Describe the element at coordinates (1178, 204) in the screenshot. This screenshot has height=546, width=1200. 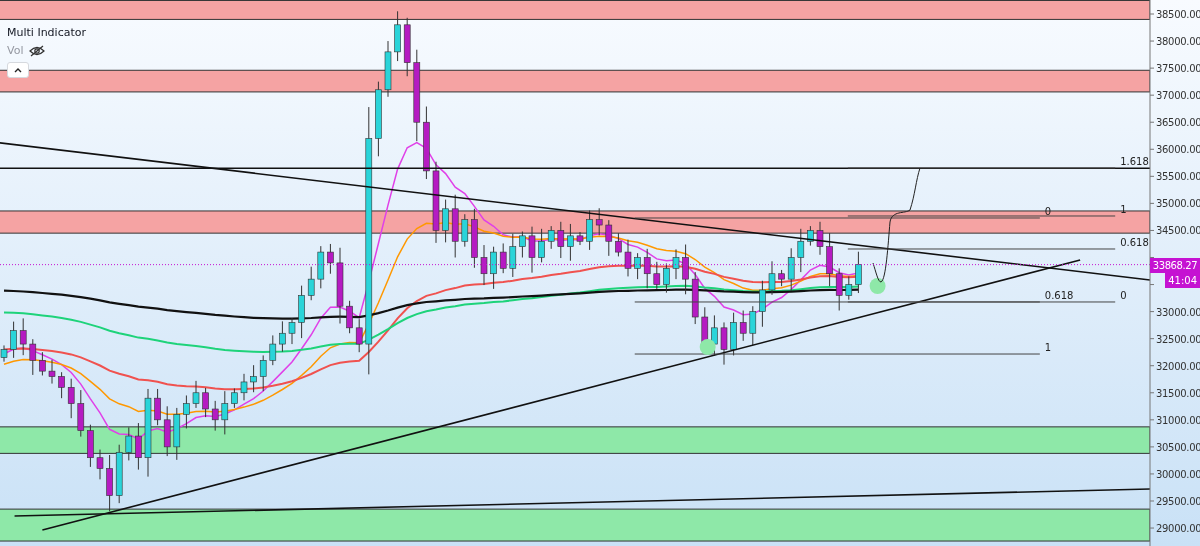
I see `price-axis-label: 35000.00` at that location.